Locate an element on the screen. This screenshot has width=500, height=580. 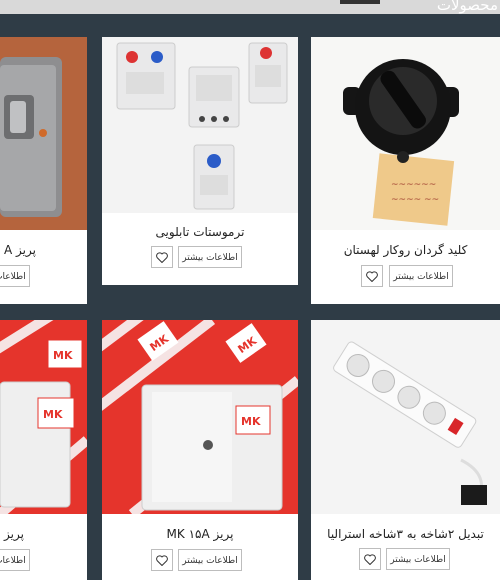
product-name: پریز MK ۱۵A is located at coordinates (200, 534).